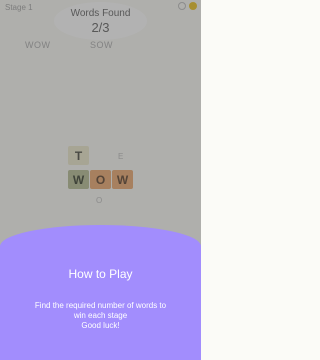  What do you see at coordinates (100, 325) in the screenshot?
I see `how-to-play-text: Good luck!` at bounding box center [100, 325].